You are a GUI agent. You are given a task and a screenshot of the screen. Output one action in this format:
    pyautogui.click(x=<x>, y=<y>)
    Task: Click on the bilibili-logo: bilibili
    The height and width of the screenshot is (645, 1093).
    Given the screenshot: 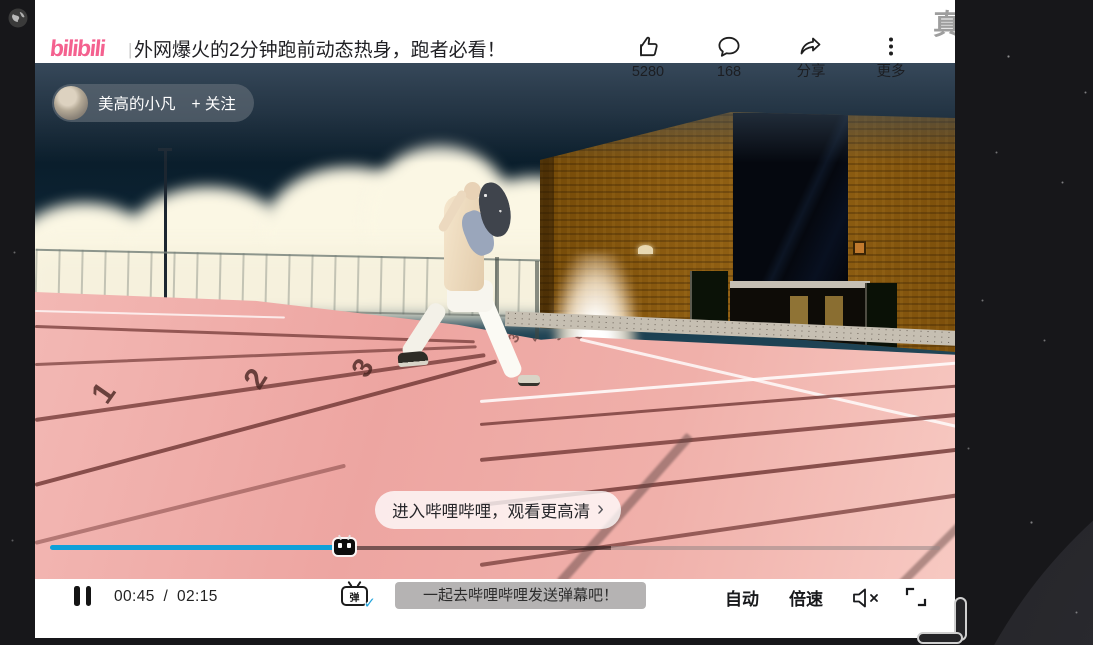 What is the action you would take?
    pyautogui.click(x=77, y=48)
    